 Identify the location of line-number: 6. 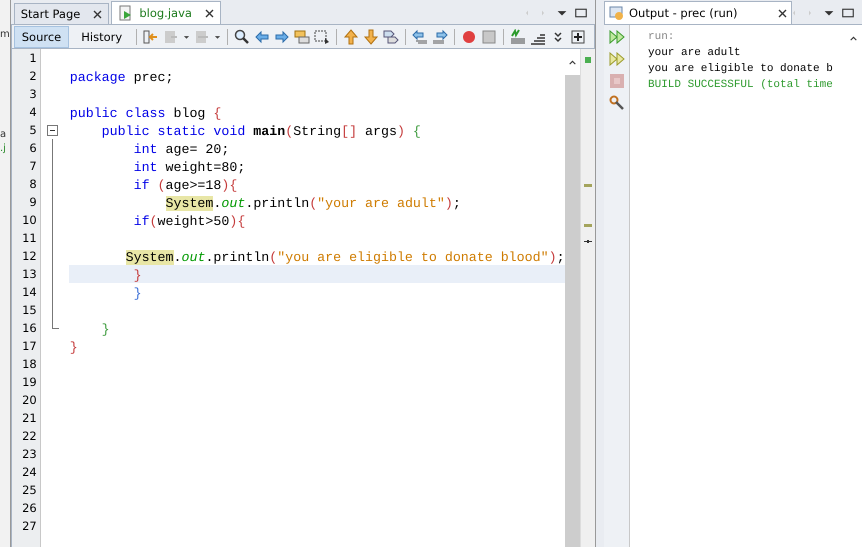
(33, 148).